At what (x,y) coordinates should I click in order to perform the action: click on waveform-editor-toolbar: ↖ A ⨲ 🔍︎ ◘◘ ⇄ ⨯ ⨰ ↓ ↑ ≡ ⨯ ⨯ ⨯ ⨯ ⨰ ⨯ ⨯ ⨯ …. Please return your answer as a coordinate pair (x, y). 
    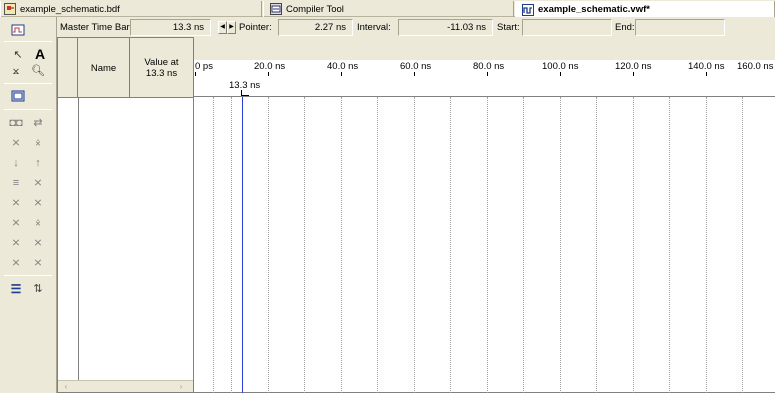
    Looking at the image, I should click on (28, 205).